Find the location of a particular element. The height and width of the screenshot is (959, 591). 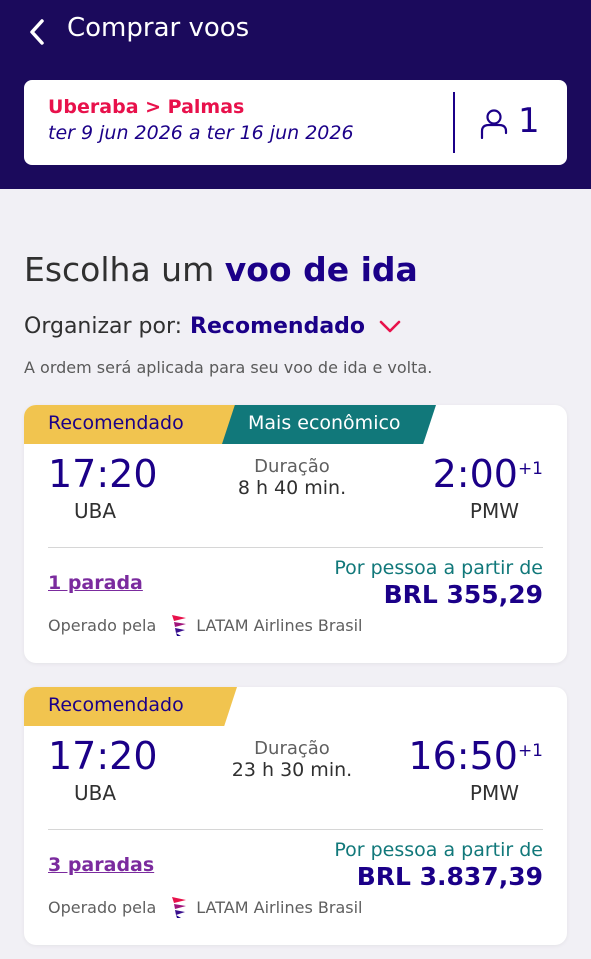

sort-value: Recomendado is located at coordinates (278, 326).